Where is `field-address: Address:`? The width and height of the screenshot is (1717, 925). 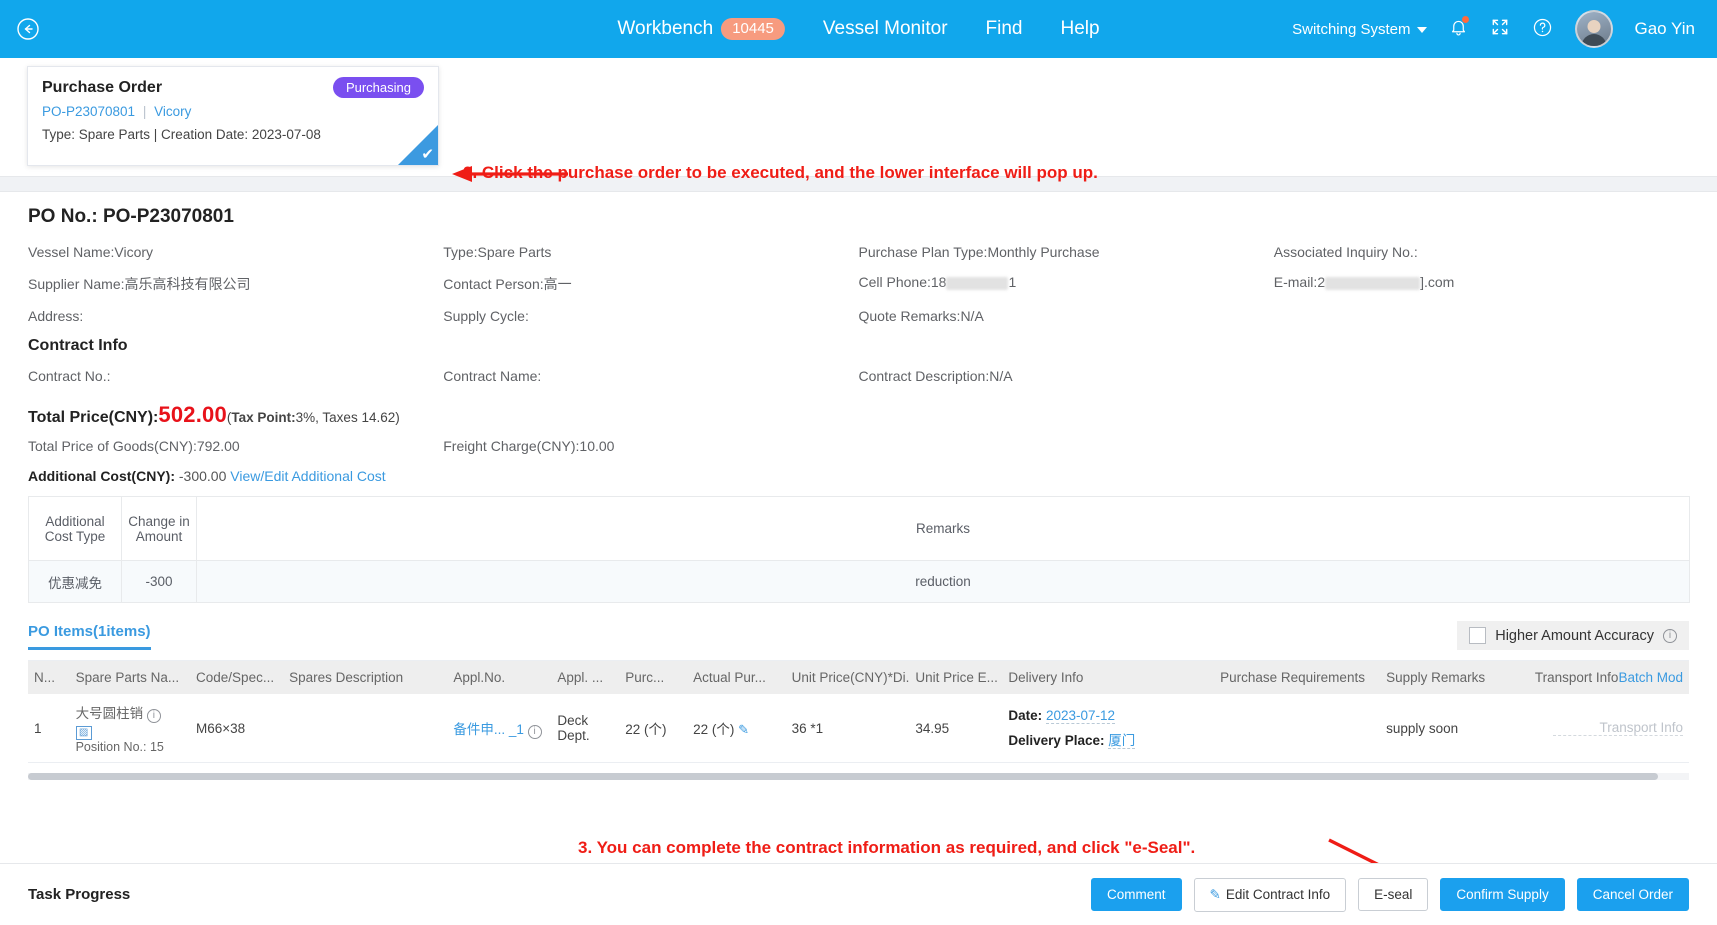
field-address: Address: is located at coordinates (235, 316).